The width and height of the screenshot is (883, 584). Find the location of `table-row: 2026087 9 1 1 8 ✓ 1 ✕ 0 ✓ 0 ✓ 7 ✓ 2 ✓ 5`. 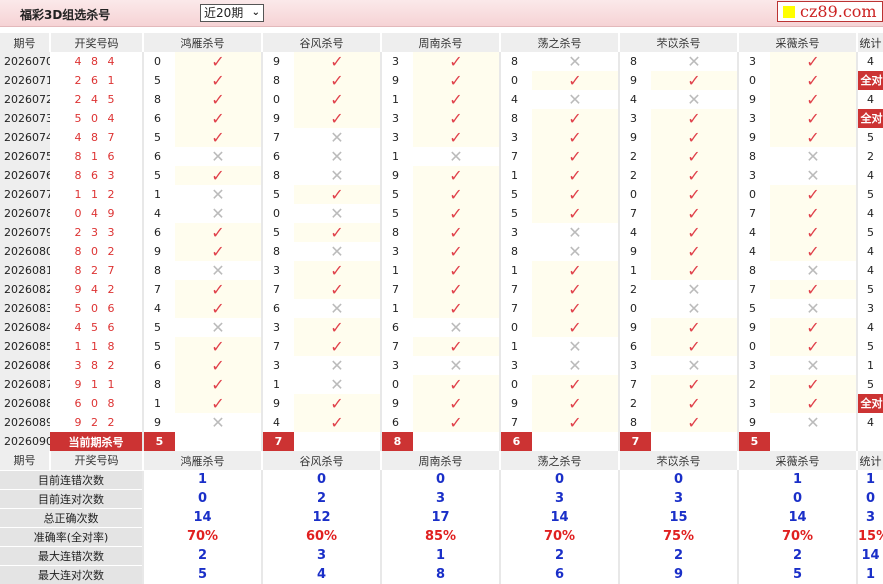

table-row: 2026087 9 1 1 8 ✓ 1 ✕ 0 ✓ 0 ✓ 7 ✓ 2 ✓ 5 is located at coordinates (441, 384).